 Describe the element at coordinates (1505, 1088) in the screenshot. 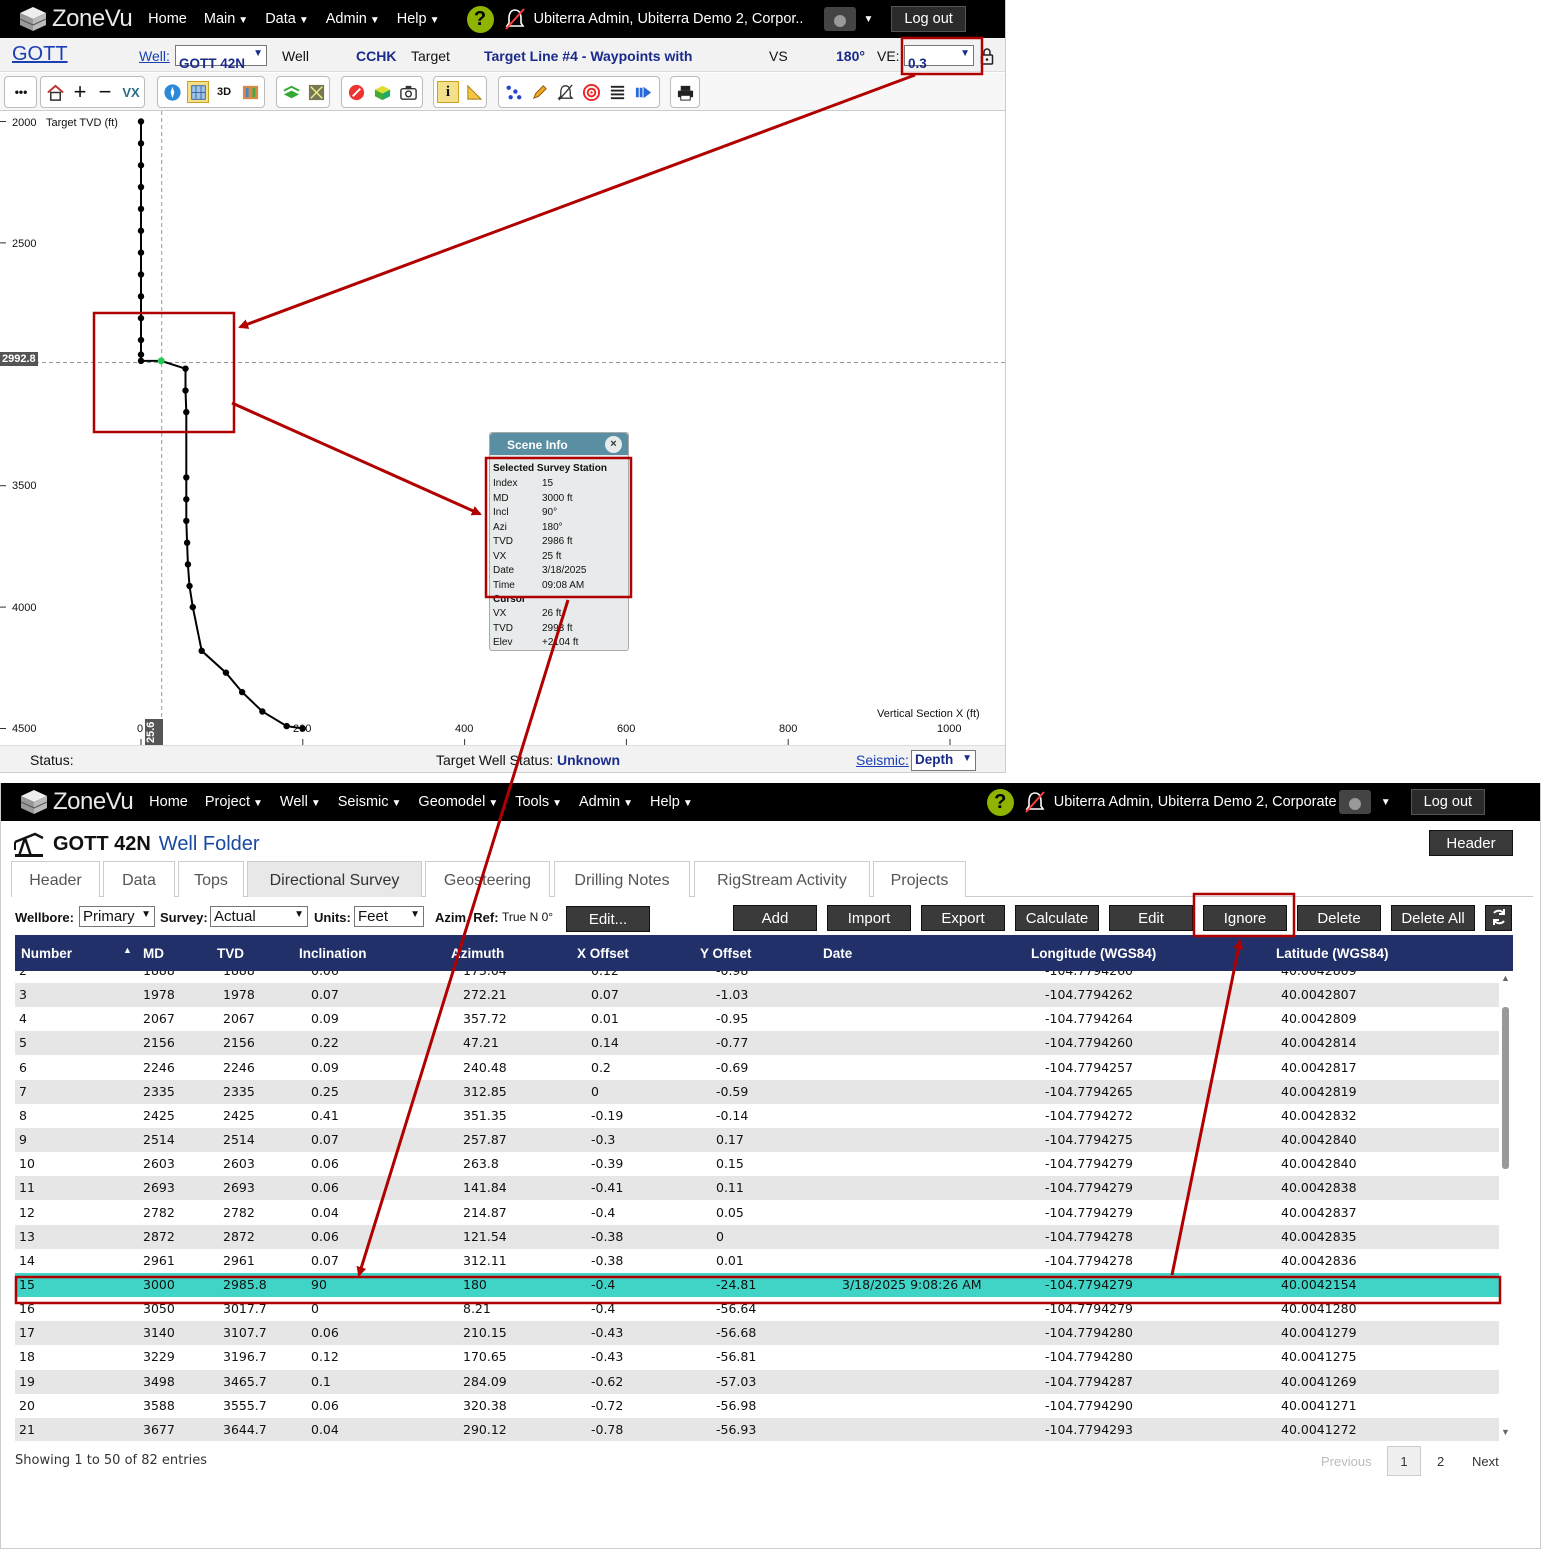

I see `scrollbar-thumb` at that location.